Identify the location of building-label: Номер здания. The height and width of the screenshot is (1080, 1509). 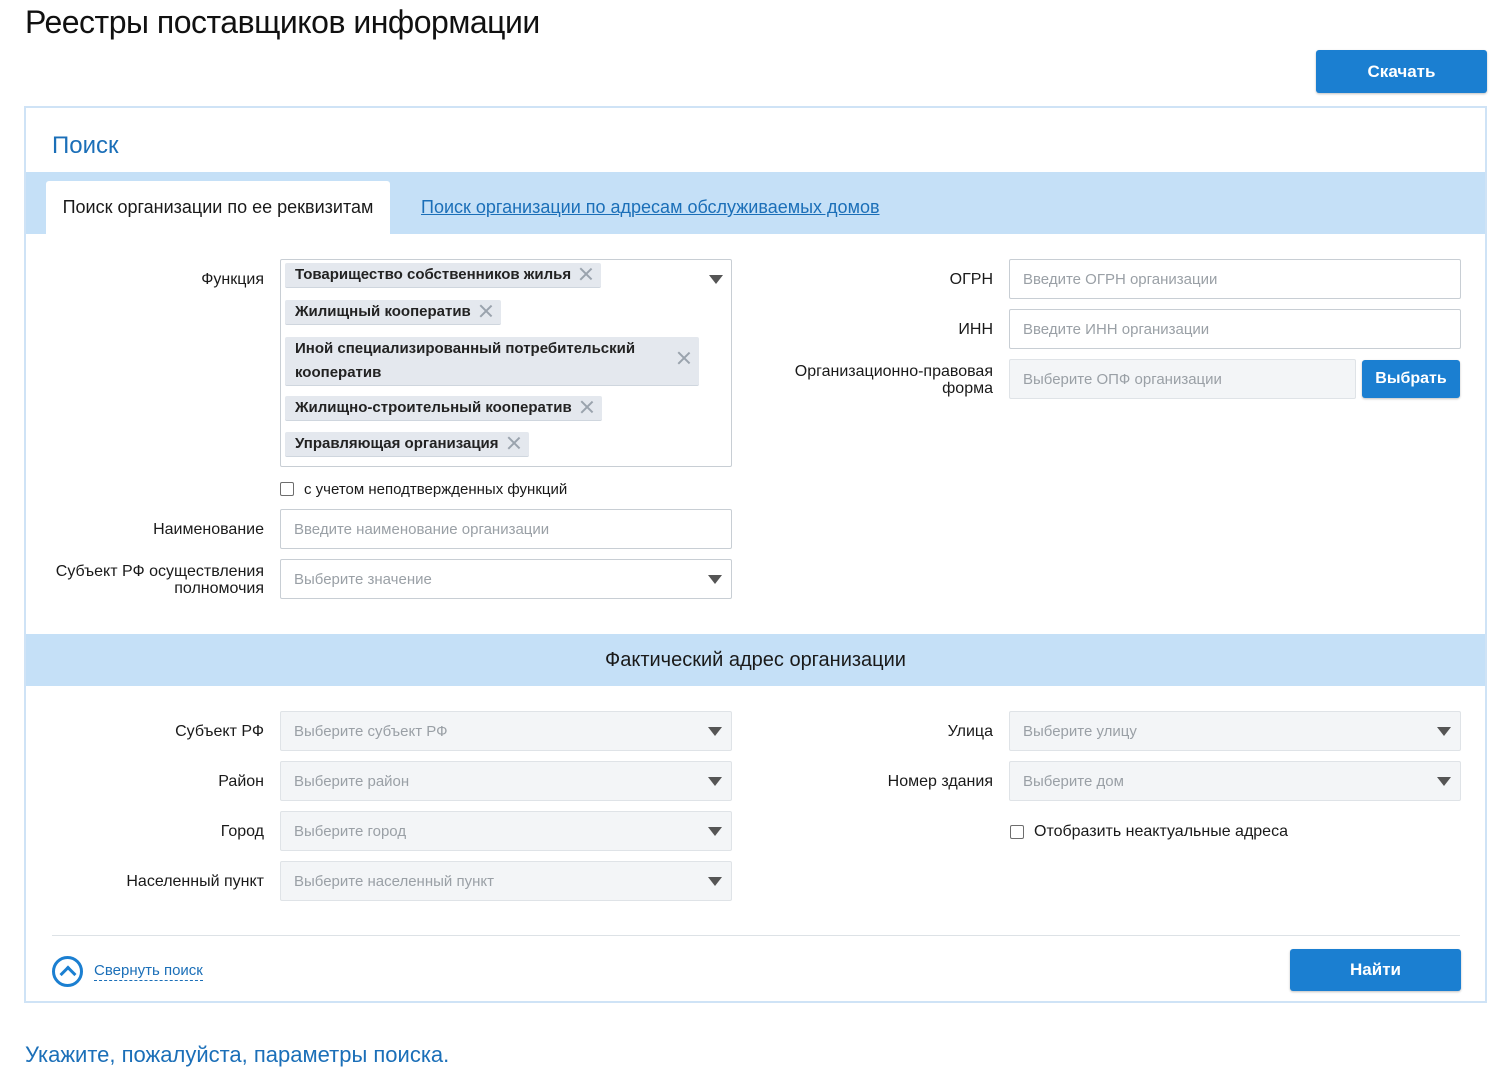
(940, 781).